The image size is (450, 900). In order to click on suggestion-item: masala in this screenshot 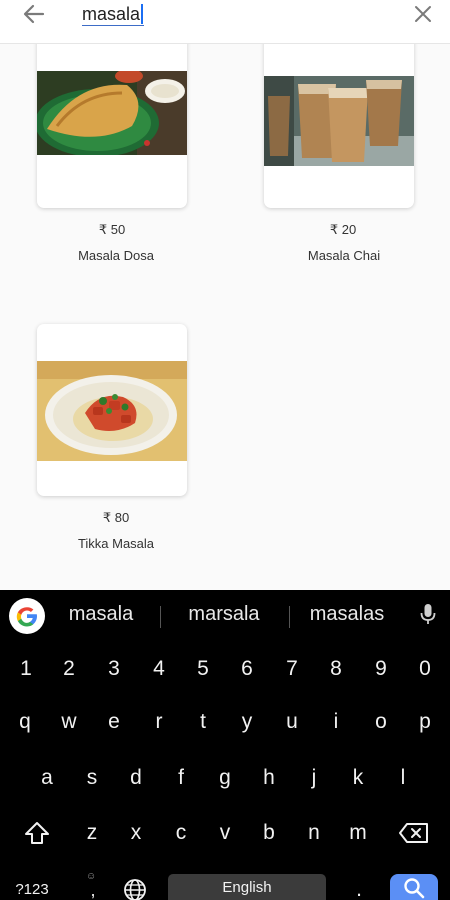, I will do `click(101, 614)`.